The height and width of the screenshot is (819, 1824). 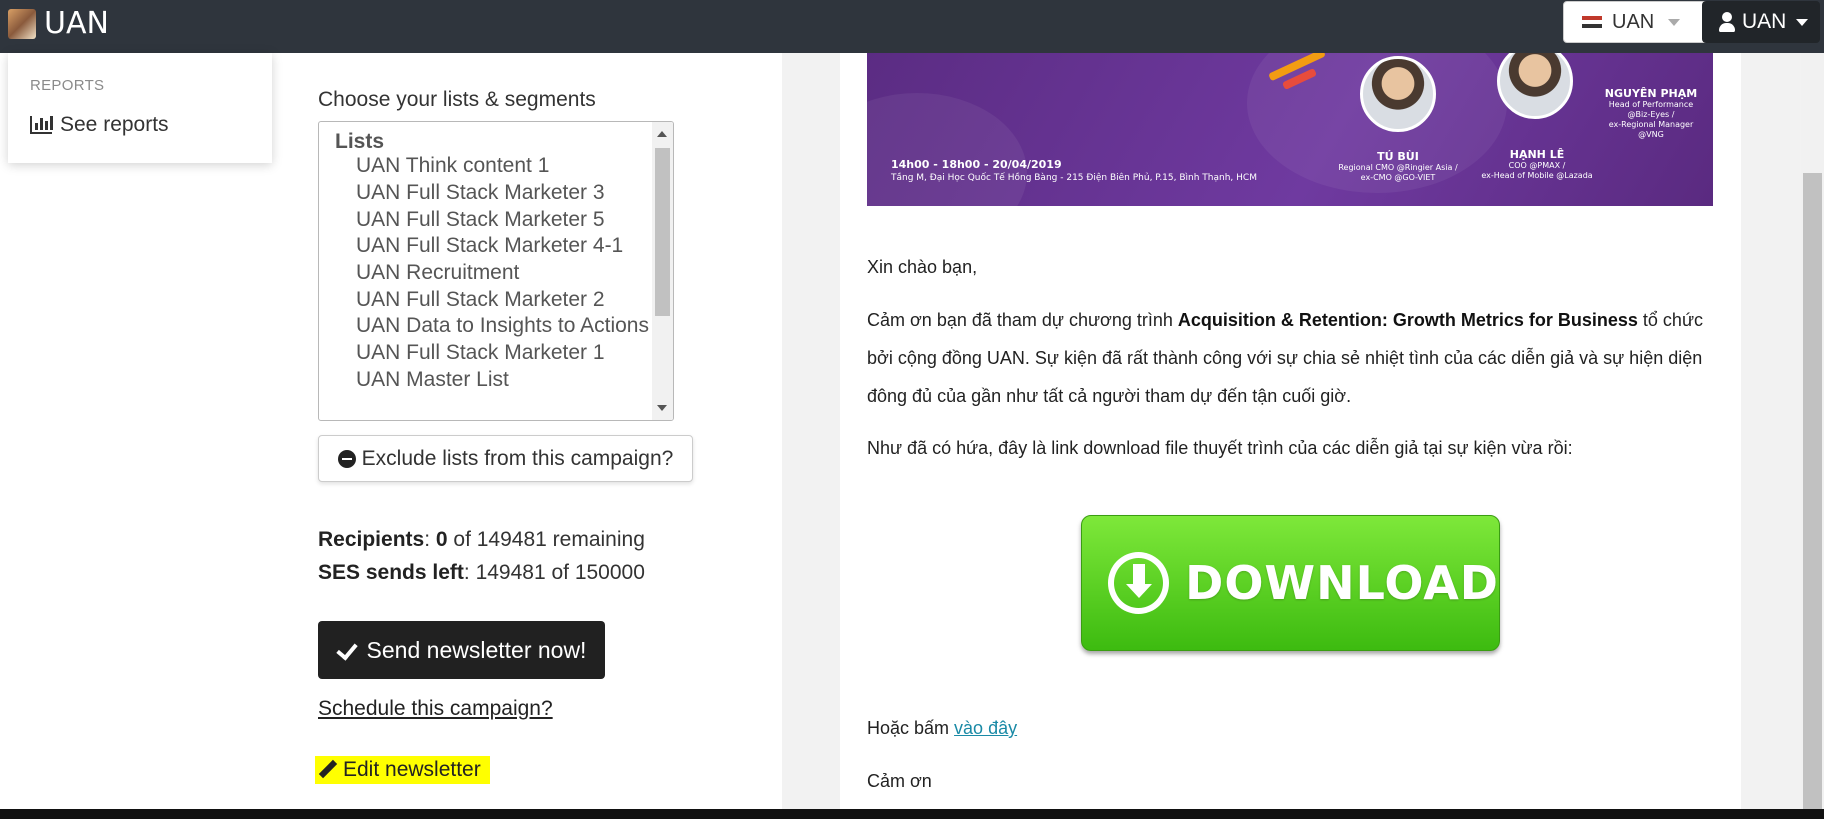 What do you see at coordinates (114, 124) in the screenshot?
I see `sidebar-item-label: See reports` at bounding box center [114, 124].